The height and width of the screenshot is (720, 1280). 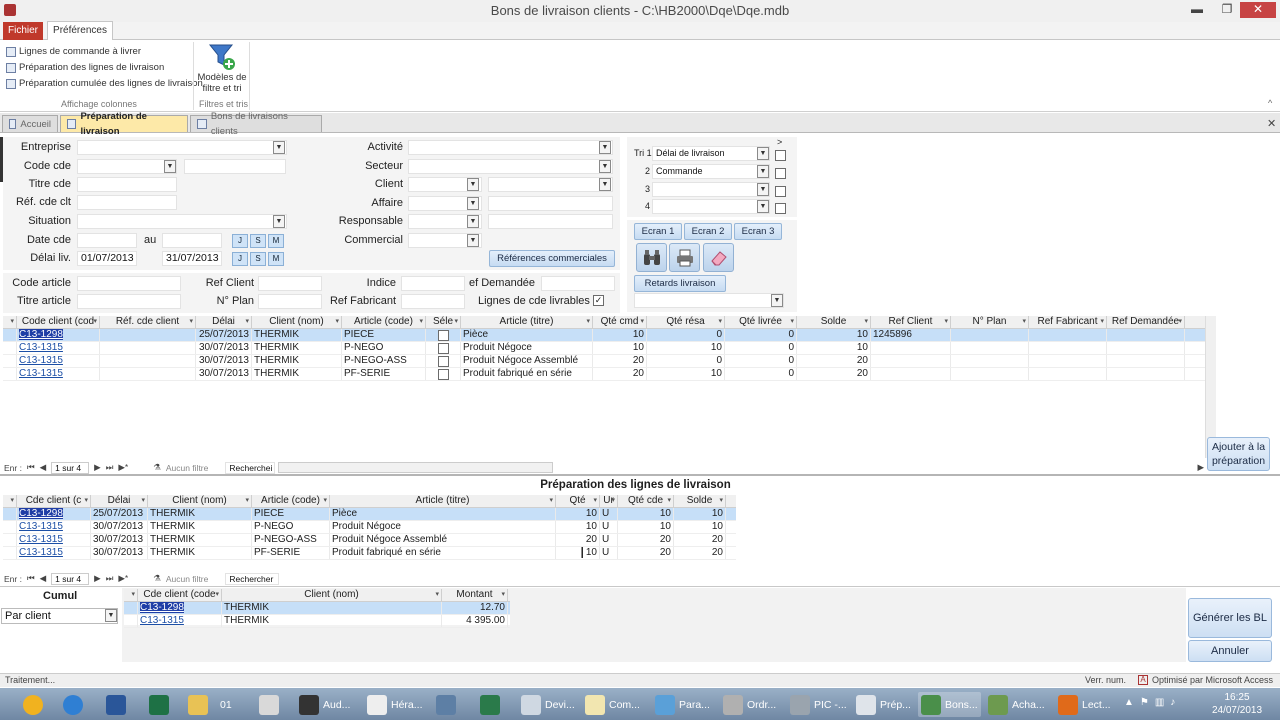 I want to click on titre-cde-field, so click(x=127, y=184).